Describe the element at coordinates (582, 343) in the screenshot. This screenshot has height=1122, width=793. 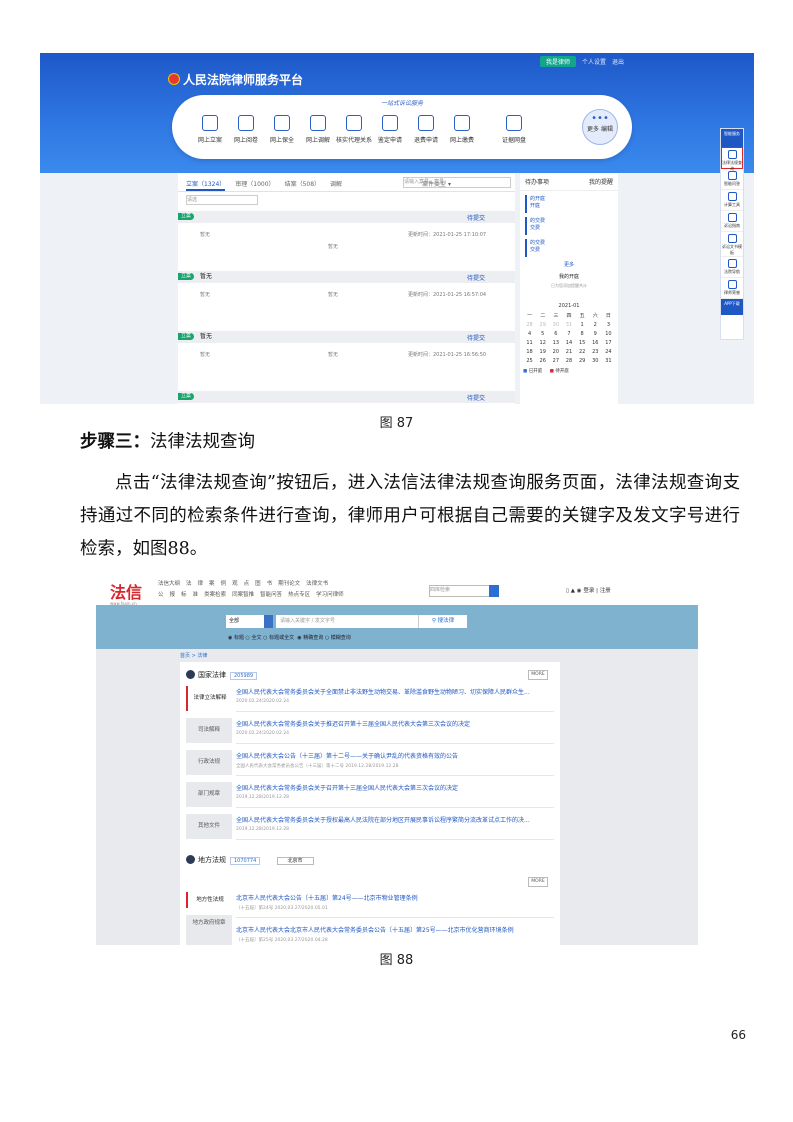
I see `calendar-day: 15` at that location.